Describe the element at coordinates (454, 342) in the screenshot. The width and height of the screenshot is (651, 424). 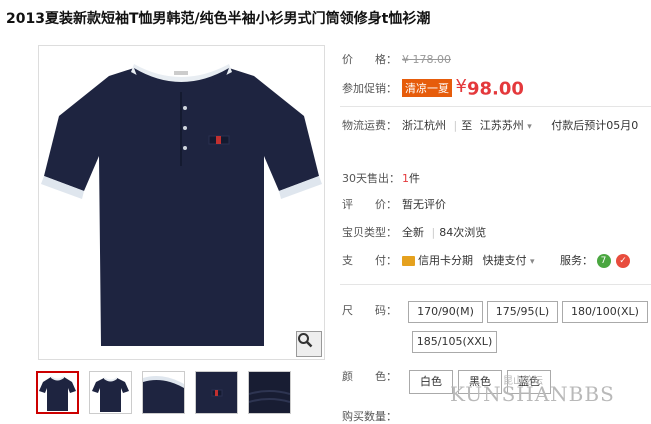
I see `size-option-xxl: 185/105(XXL)` at that location.